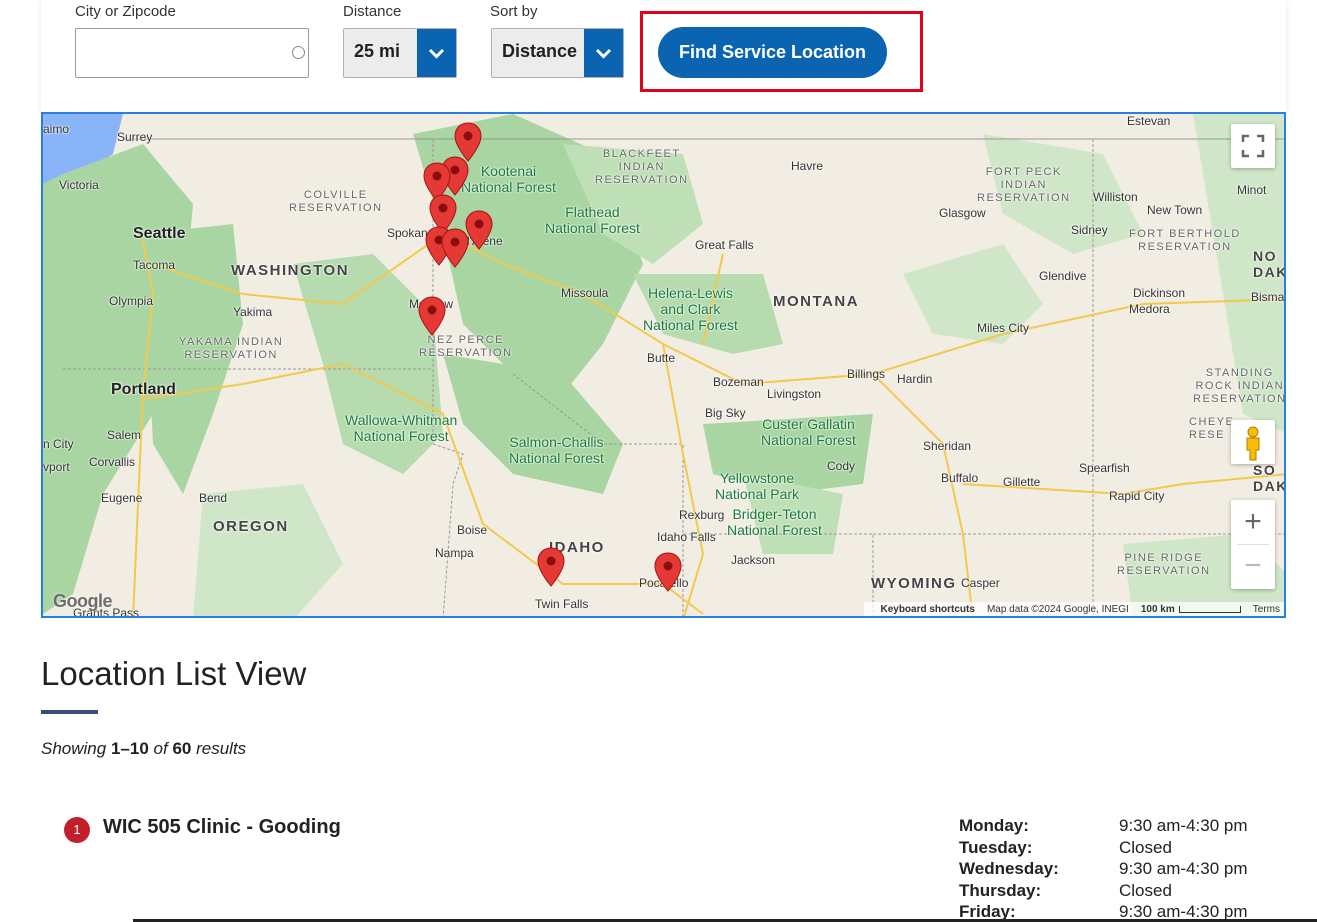 This screenshot has height=922, width=1317. Describe the element at coordinates (1003, 328) in the screenshot. I see `map-label-miles-city: Miles City` at that location.